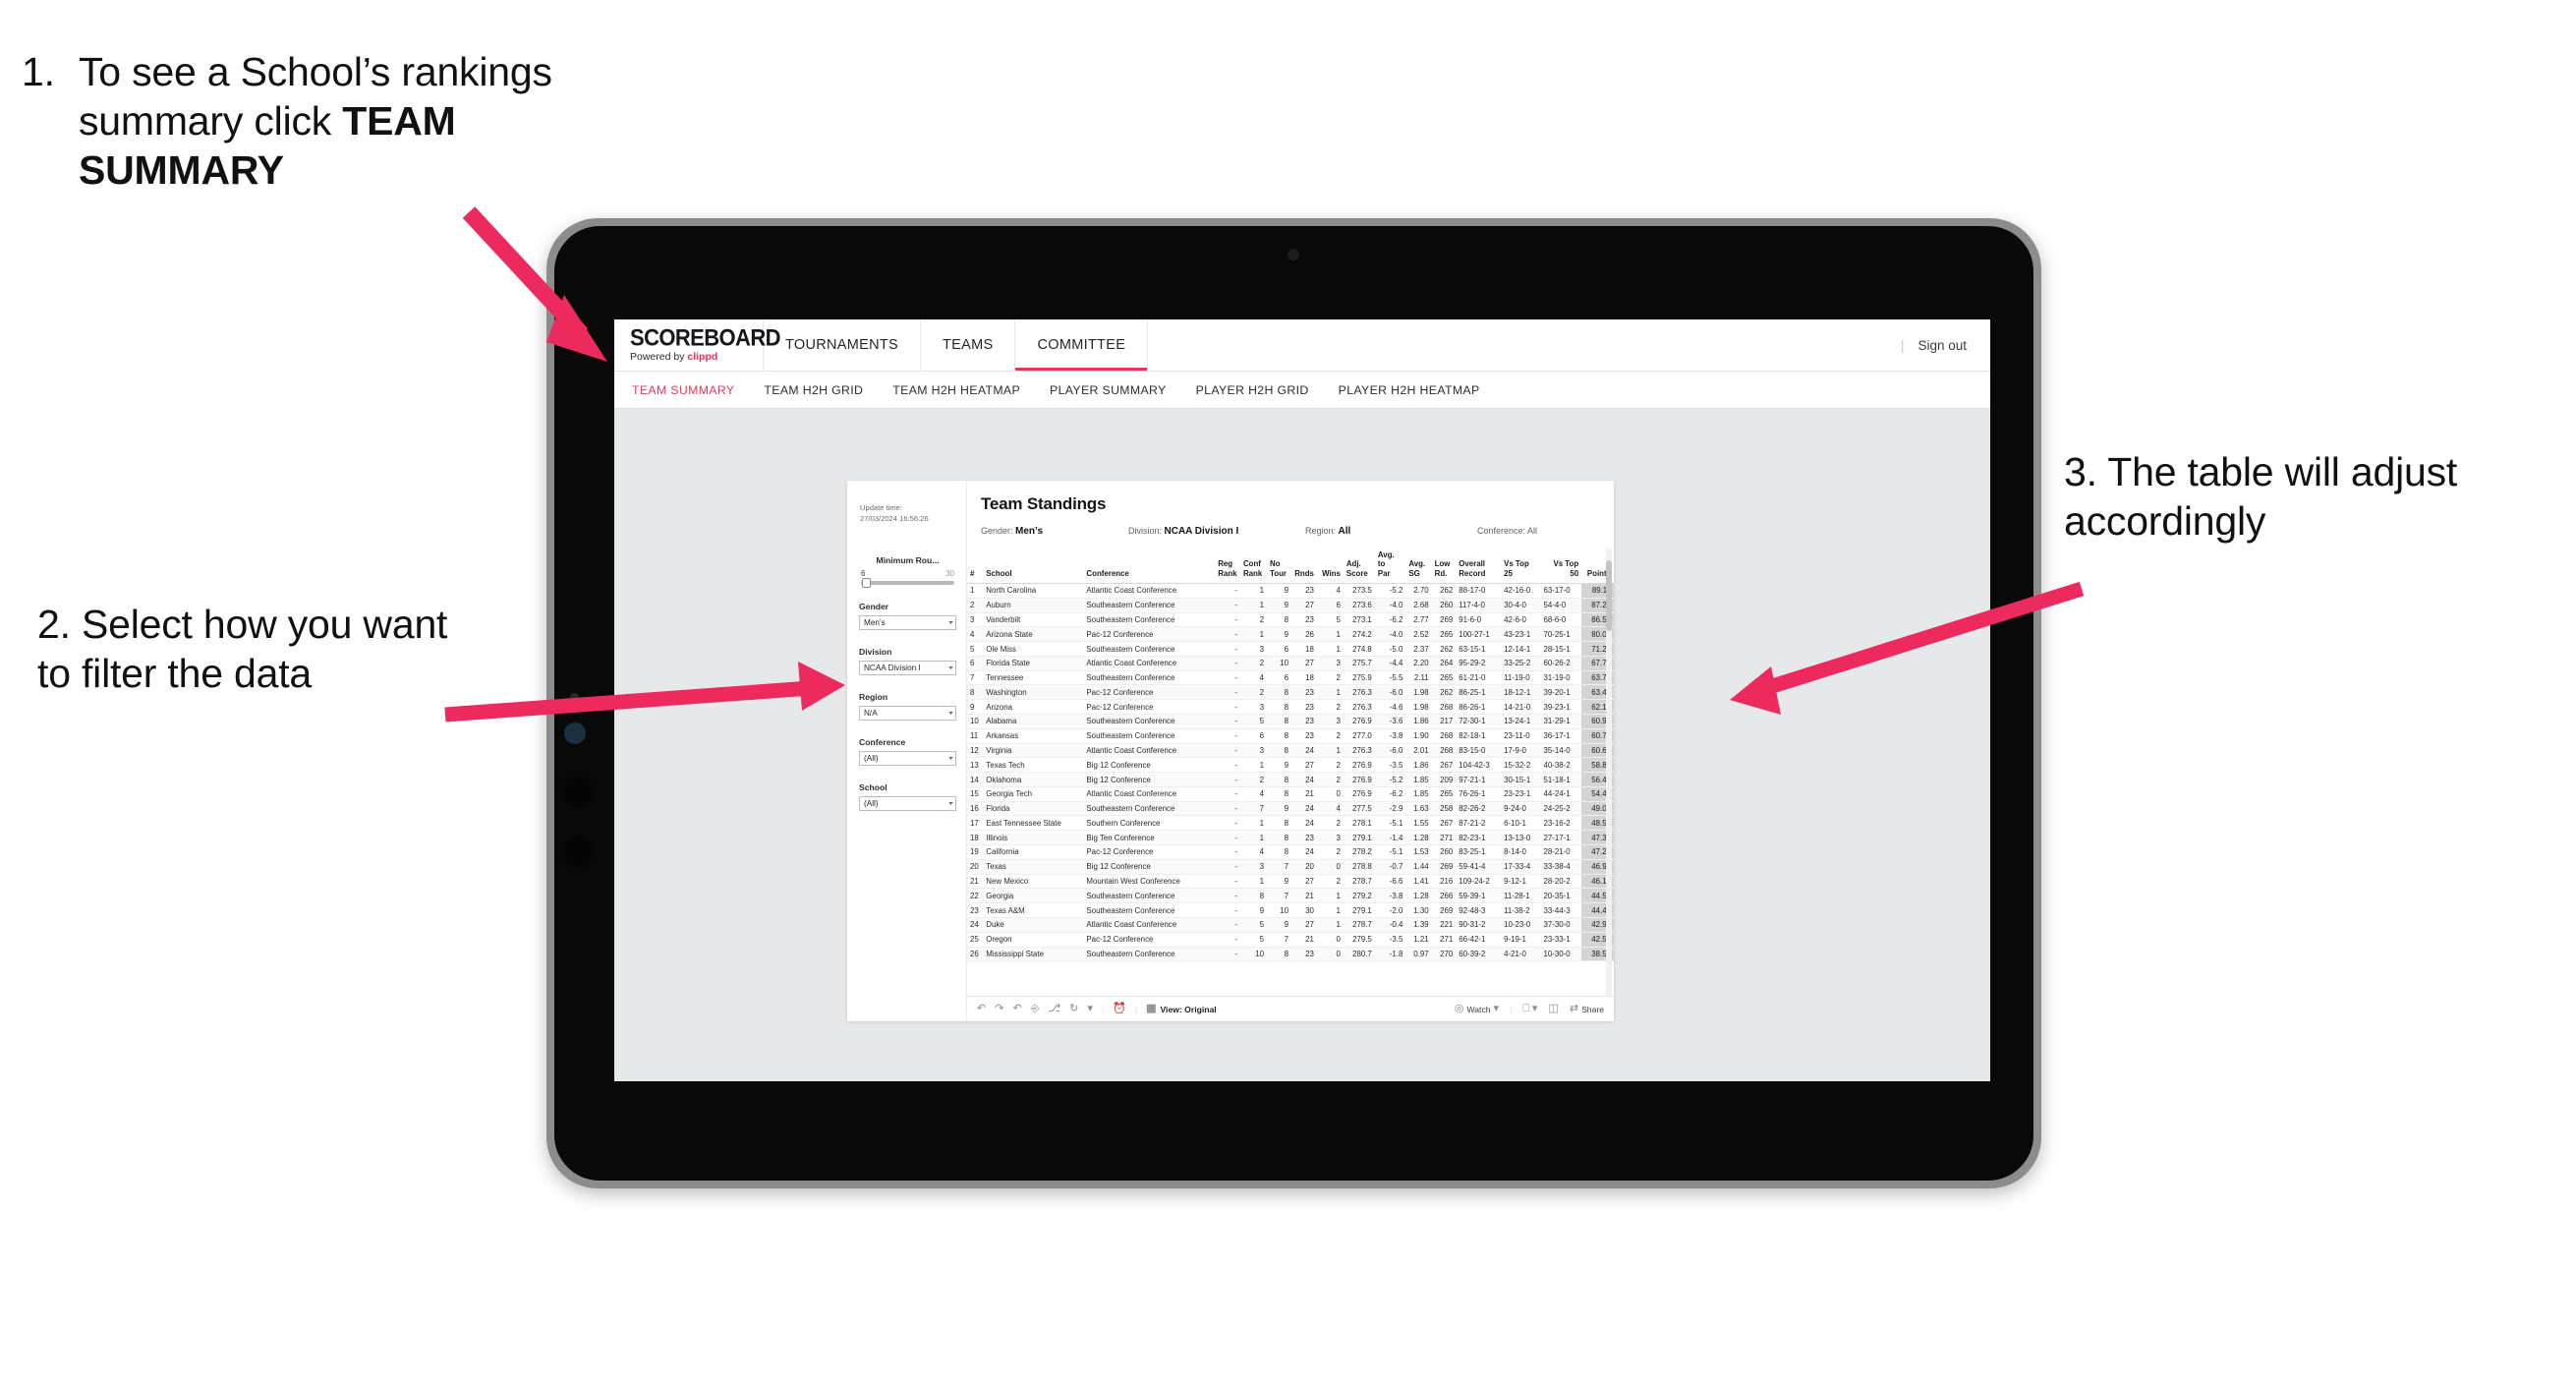 The image size is (2576, 1386). What do you see at coordinates (697, 345) in the screenshot?
I see `brand-logo: SCOREBOARD Powered by clippd` at bounding box center [697, 345].